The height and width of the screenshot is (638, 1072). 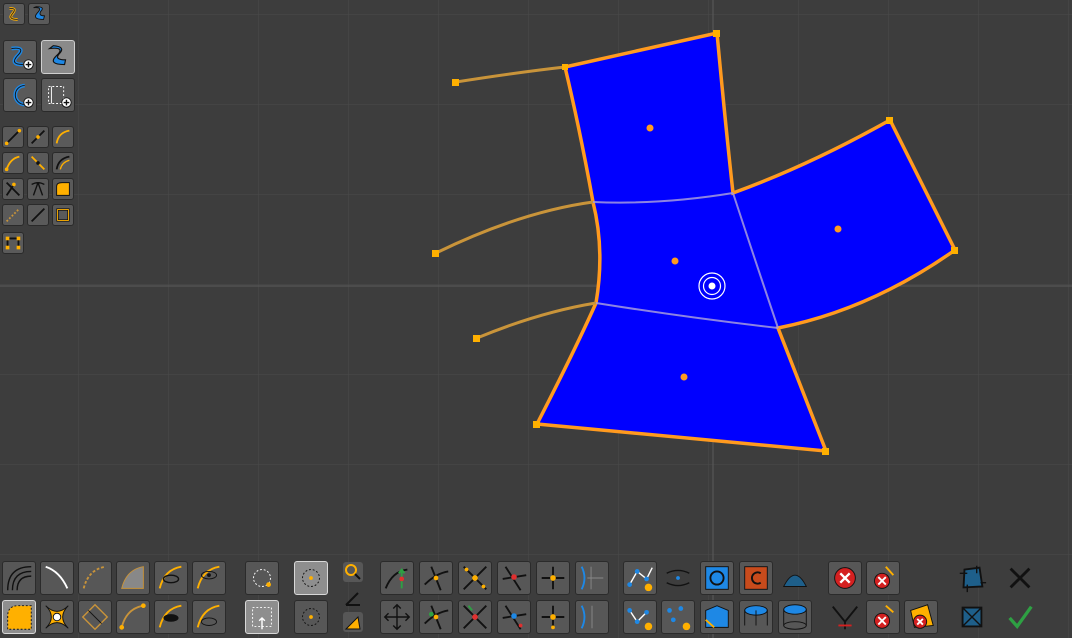 I want to click on curve-eye-icon, so click(x=171, y=578).